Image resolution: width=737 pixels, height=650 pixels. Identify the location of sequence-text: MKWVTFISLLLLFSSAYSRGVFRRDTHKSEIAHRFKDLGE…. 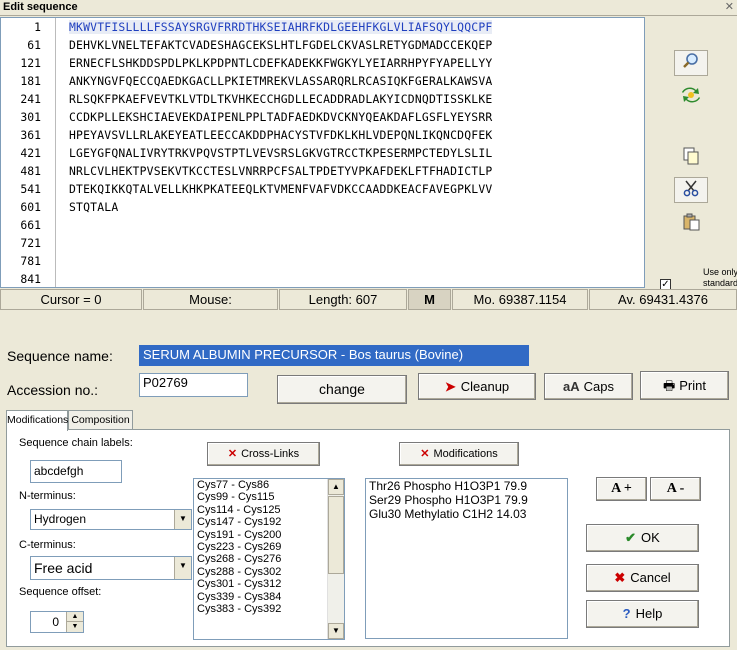
(281, 27).